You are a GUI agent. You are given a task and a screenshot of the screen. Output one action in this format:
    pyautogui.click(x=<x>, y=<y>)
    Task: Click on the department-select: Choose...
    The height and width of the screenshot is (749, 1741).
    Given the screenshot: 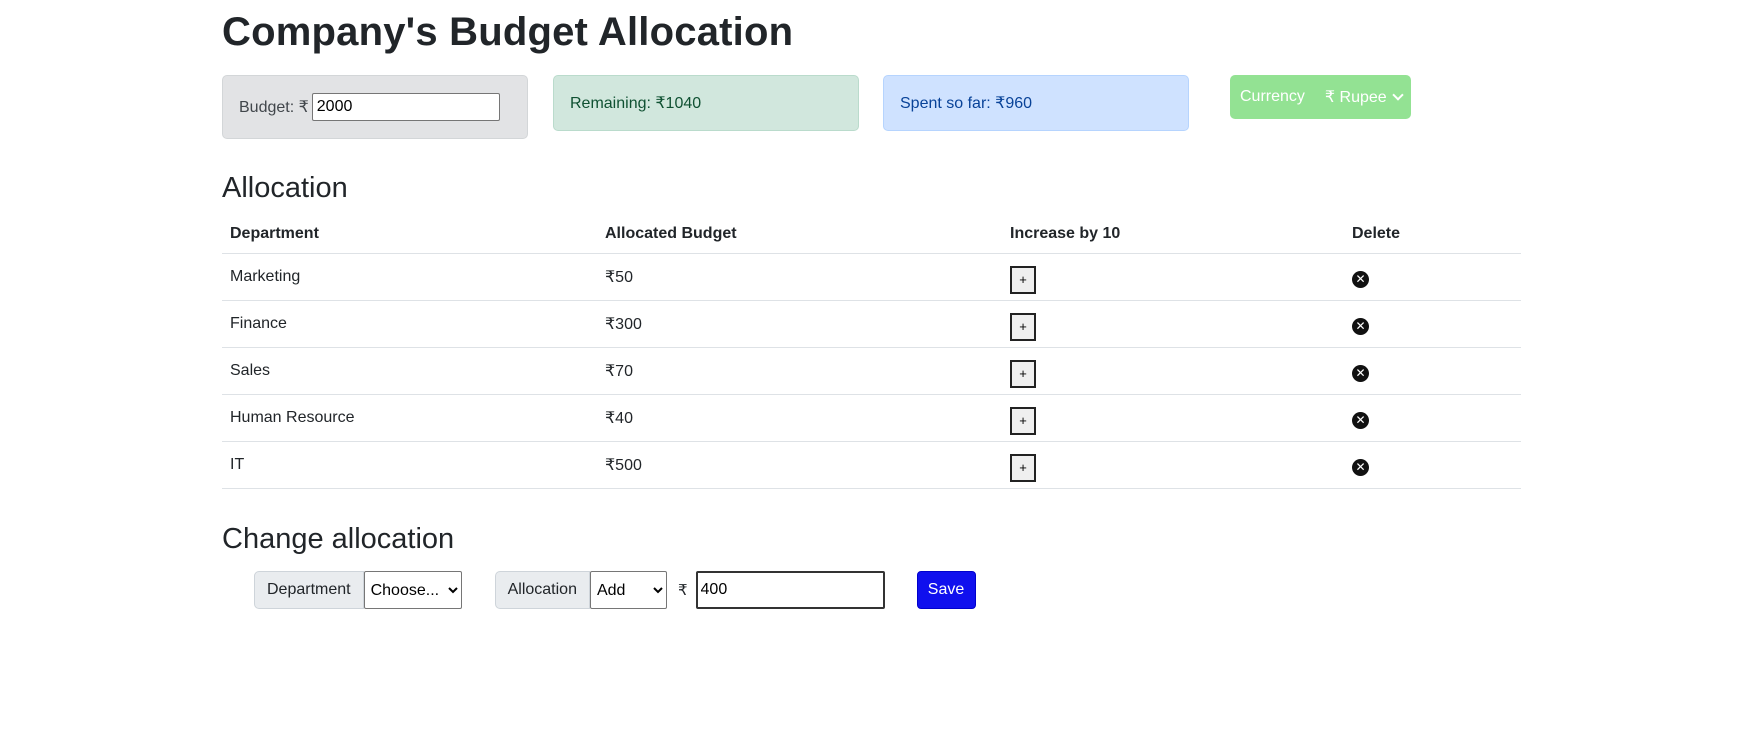 What is the action you would take?
    pyautogui.click(x=412, y=590)
    